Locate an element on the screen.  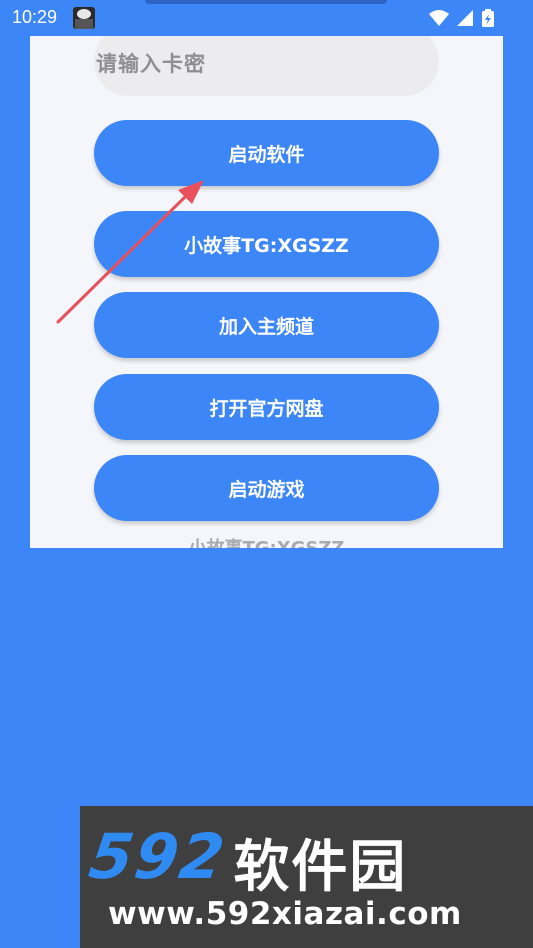
watermark-url: www.592xiazai.com is located at coordinates (285, 914).